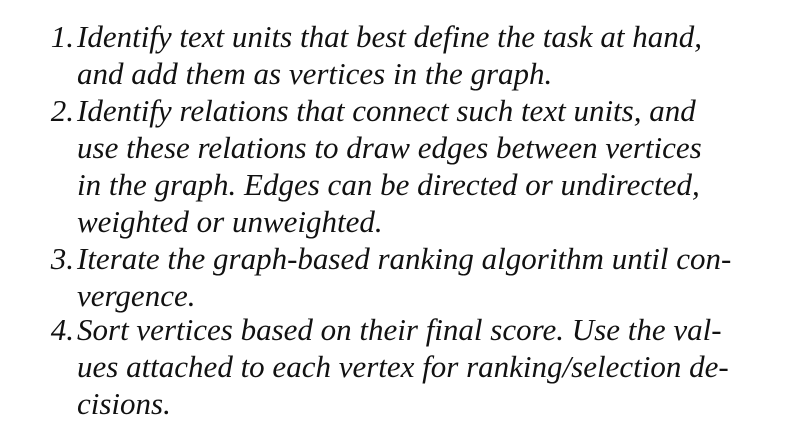  What do you see at coordinates (62, 329) in the screenshot?
I see `step-number: 4.` at bounding box center [62, 329].